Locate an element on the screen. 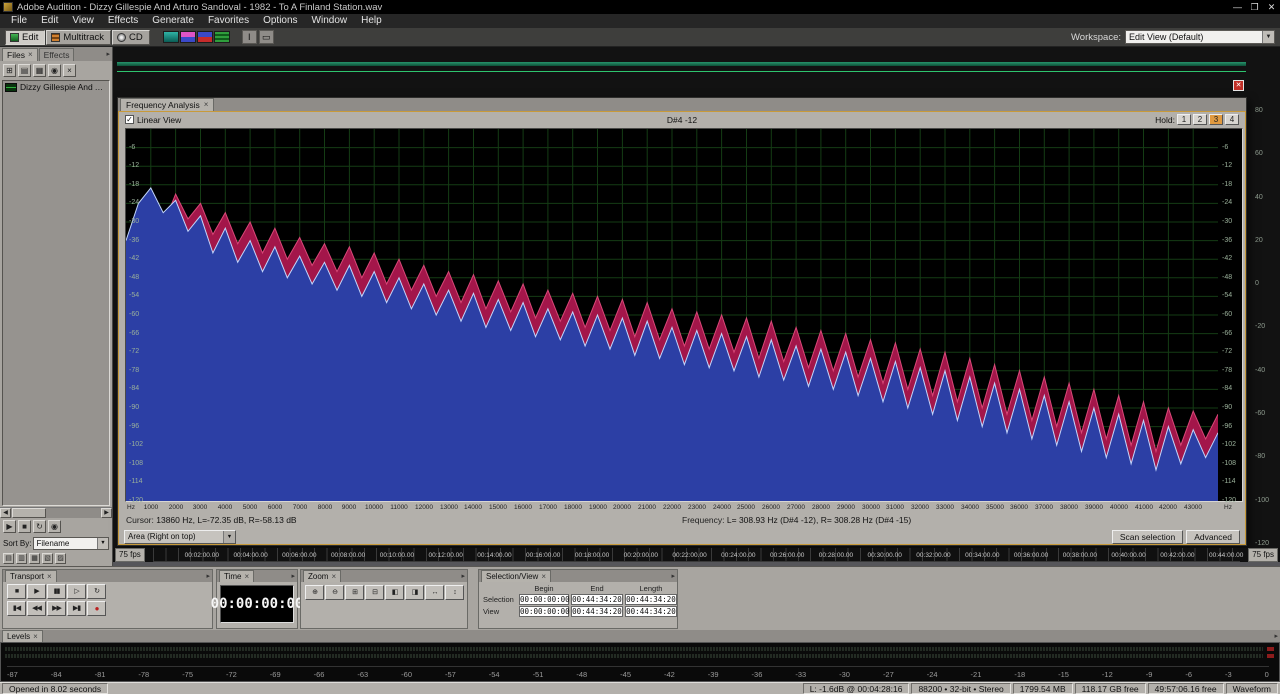 This screenshot has width=1280, height=694. minimize-button: — is located at coordinates (1237, 7).